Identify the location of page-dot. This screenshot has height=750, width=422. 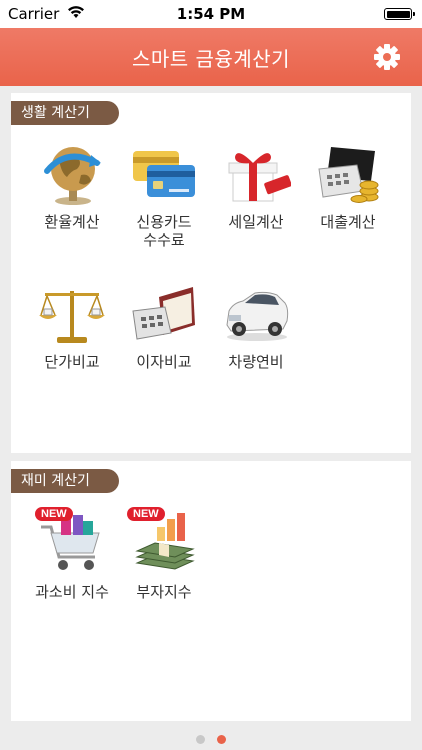
(200, 739).